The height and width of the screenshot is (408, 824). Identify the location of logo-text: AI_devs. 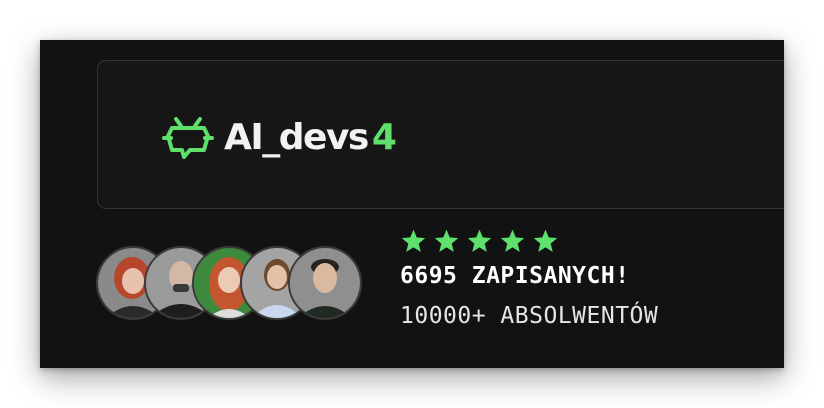
(296, 137).